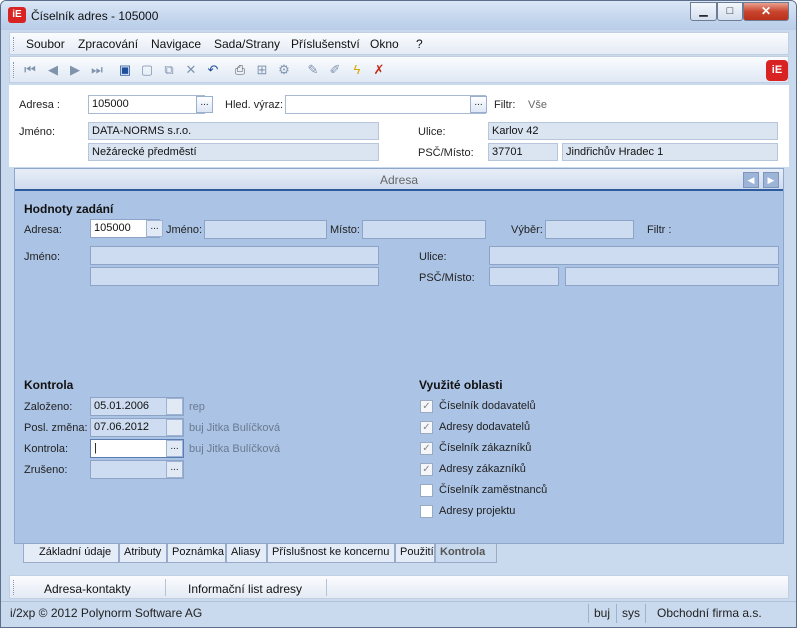 The height and width of the screenshot is (628, 797). I want to click on panel-misto-label: Místo:, so click(345, 230).